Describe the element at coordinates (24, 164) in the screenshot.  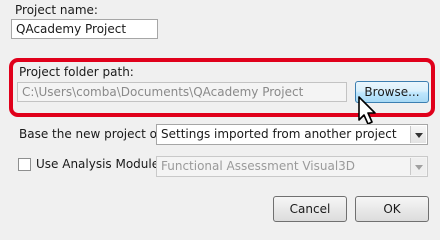
I see `analysis-module-checkbox` at that location.